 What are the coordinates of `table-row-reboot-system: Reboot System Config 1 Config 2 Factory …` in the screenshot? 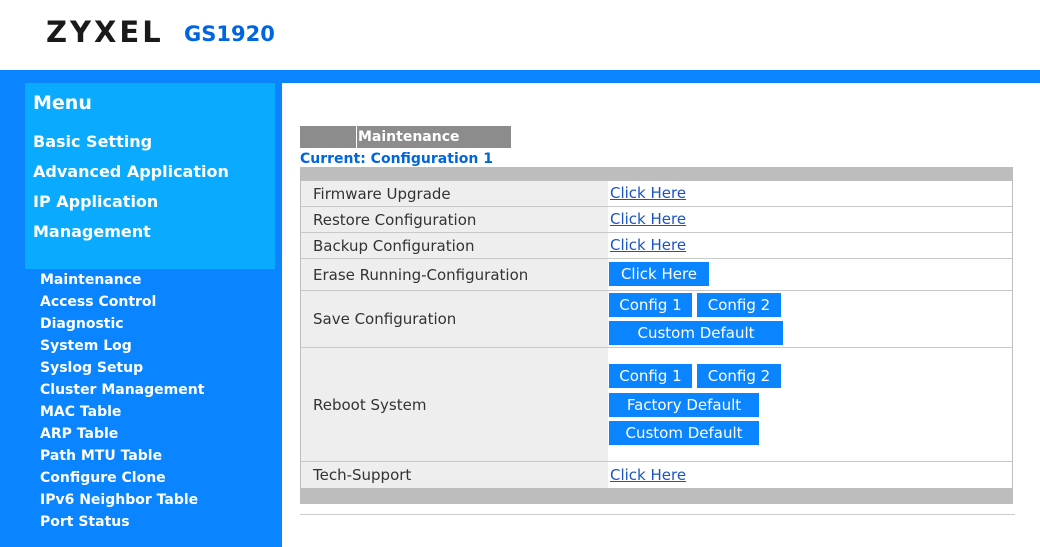 It's located at (656, 404).